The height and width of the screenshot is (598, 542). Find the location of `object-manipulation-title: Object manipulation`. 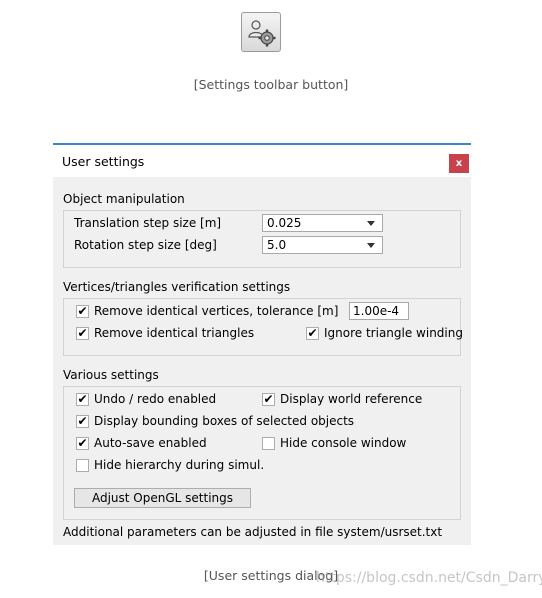

object-manipulation-title: Object manipulation is located at coordinates (124, 199).